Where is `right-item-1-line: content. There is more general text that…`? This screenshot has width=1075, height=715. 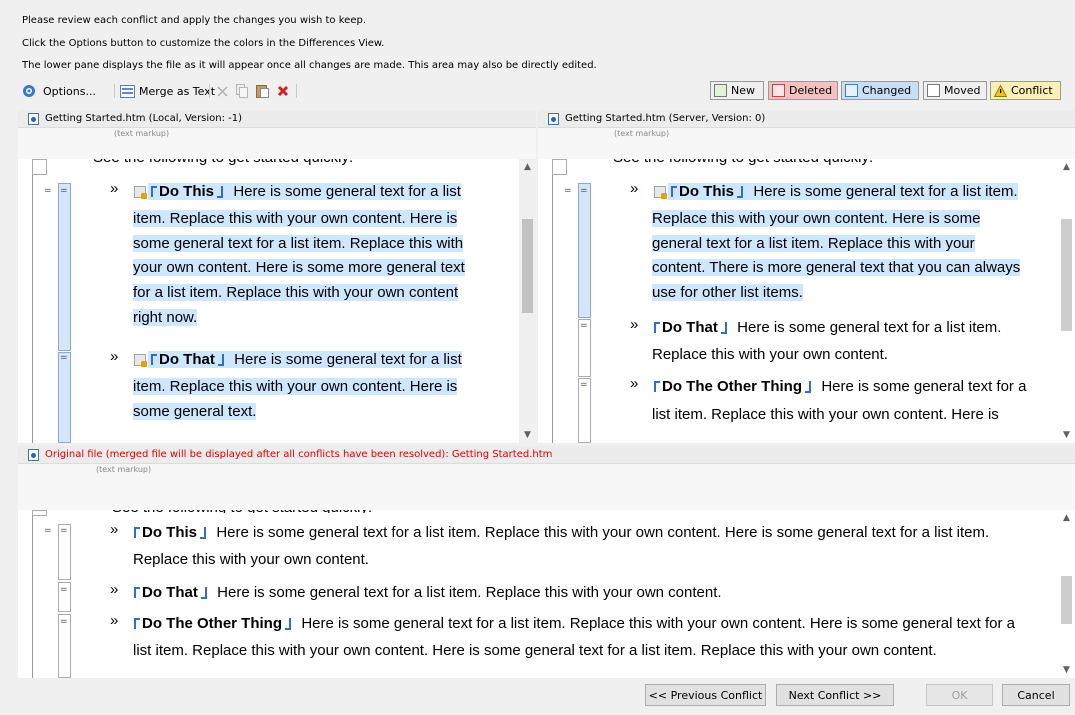
right-item-1-line: content. There is more general text that… is located at coordinates (836, 267).